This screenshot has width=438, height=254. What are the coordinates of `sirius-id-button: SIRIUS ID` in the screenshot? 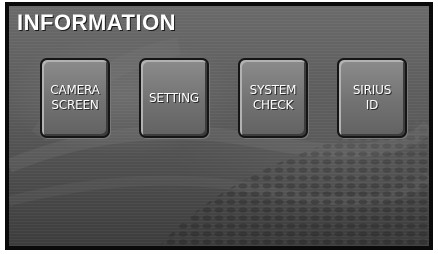 It's located at (372, 98).